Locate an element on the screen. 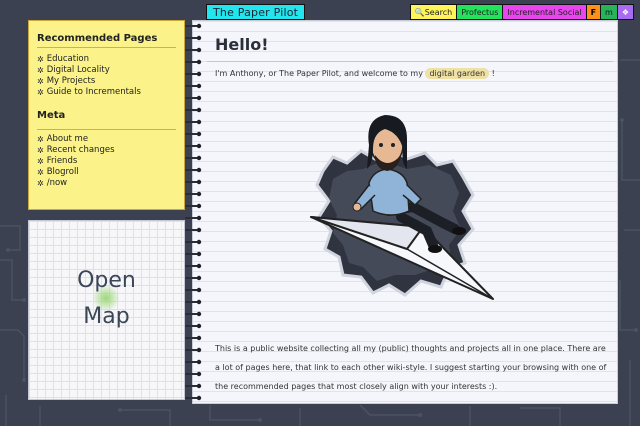 Image resolution: width=640 pixels, height=426 pixels. page-title: Hello! is located at coordinates (242, 44).